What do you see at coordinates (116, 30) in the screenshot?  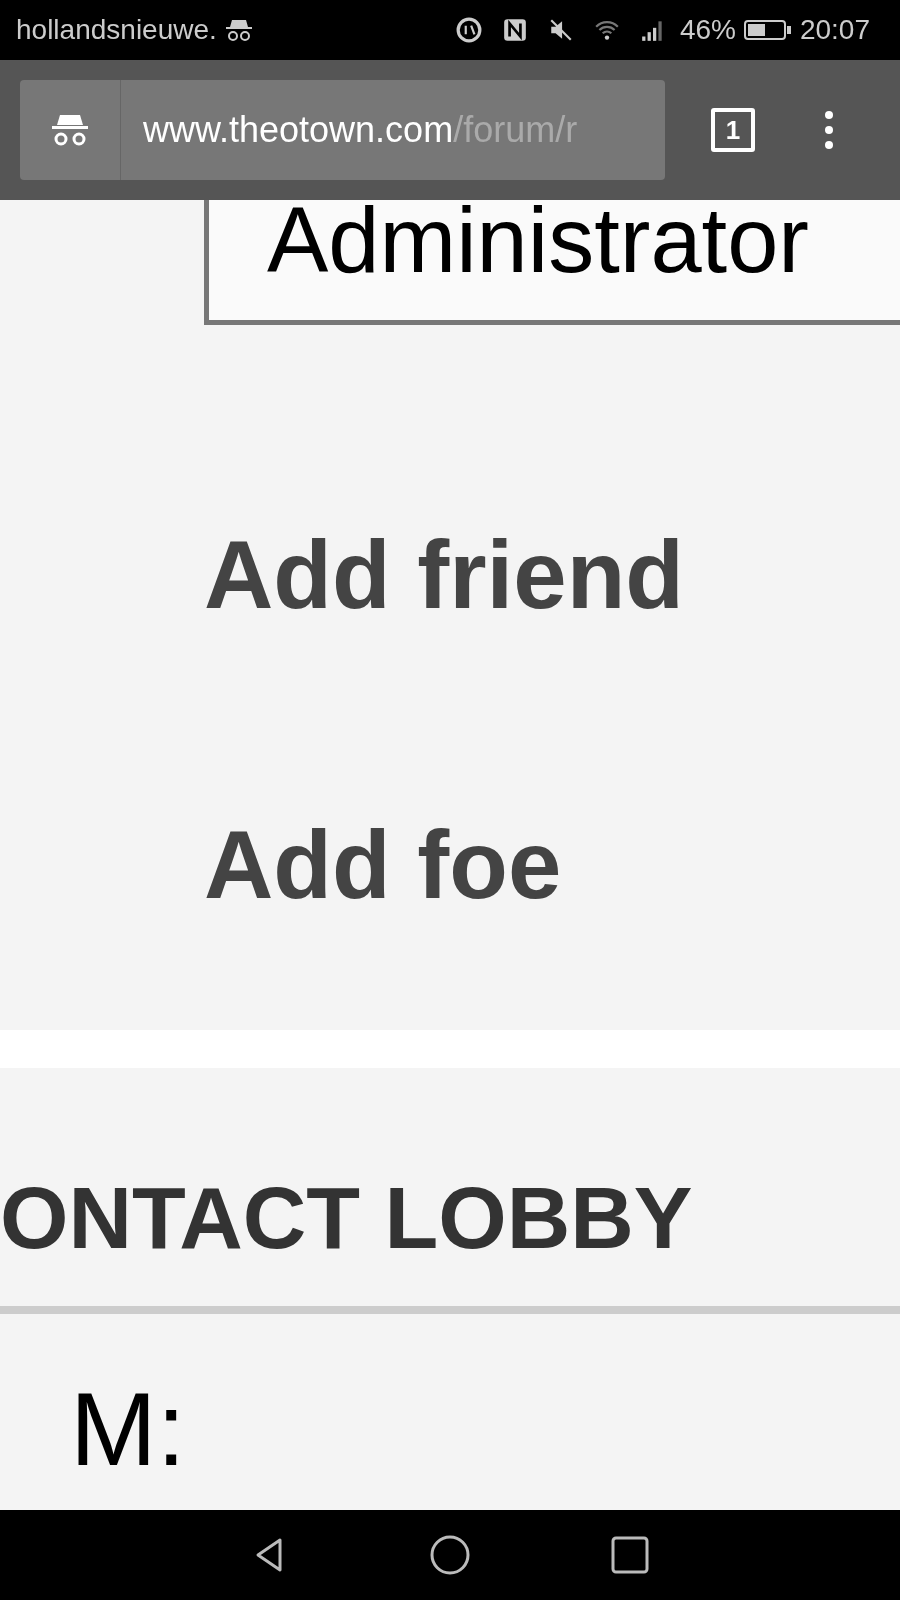 I see `notification-text: hollandsnieuwe.` at bounding box center [116, 30].